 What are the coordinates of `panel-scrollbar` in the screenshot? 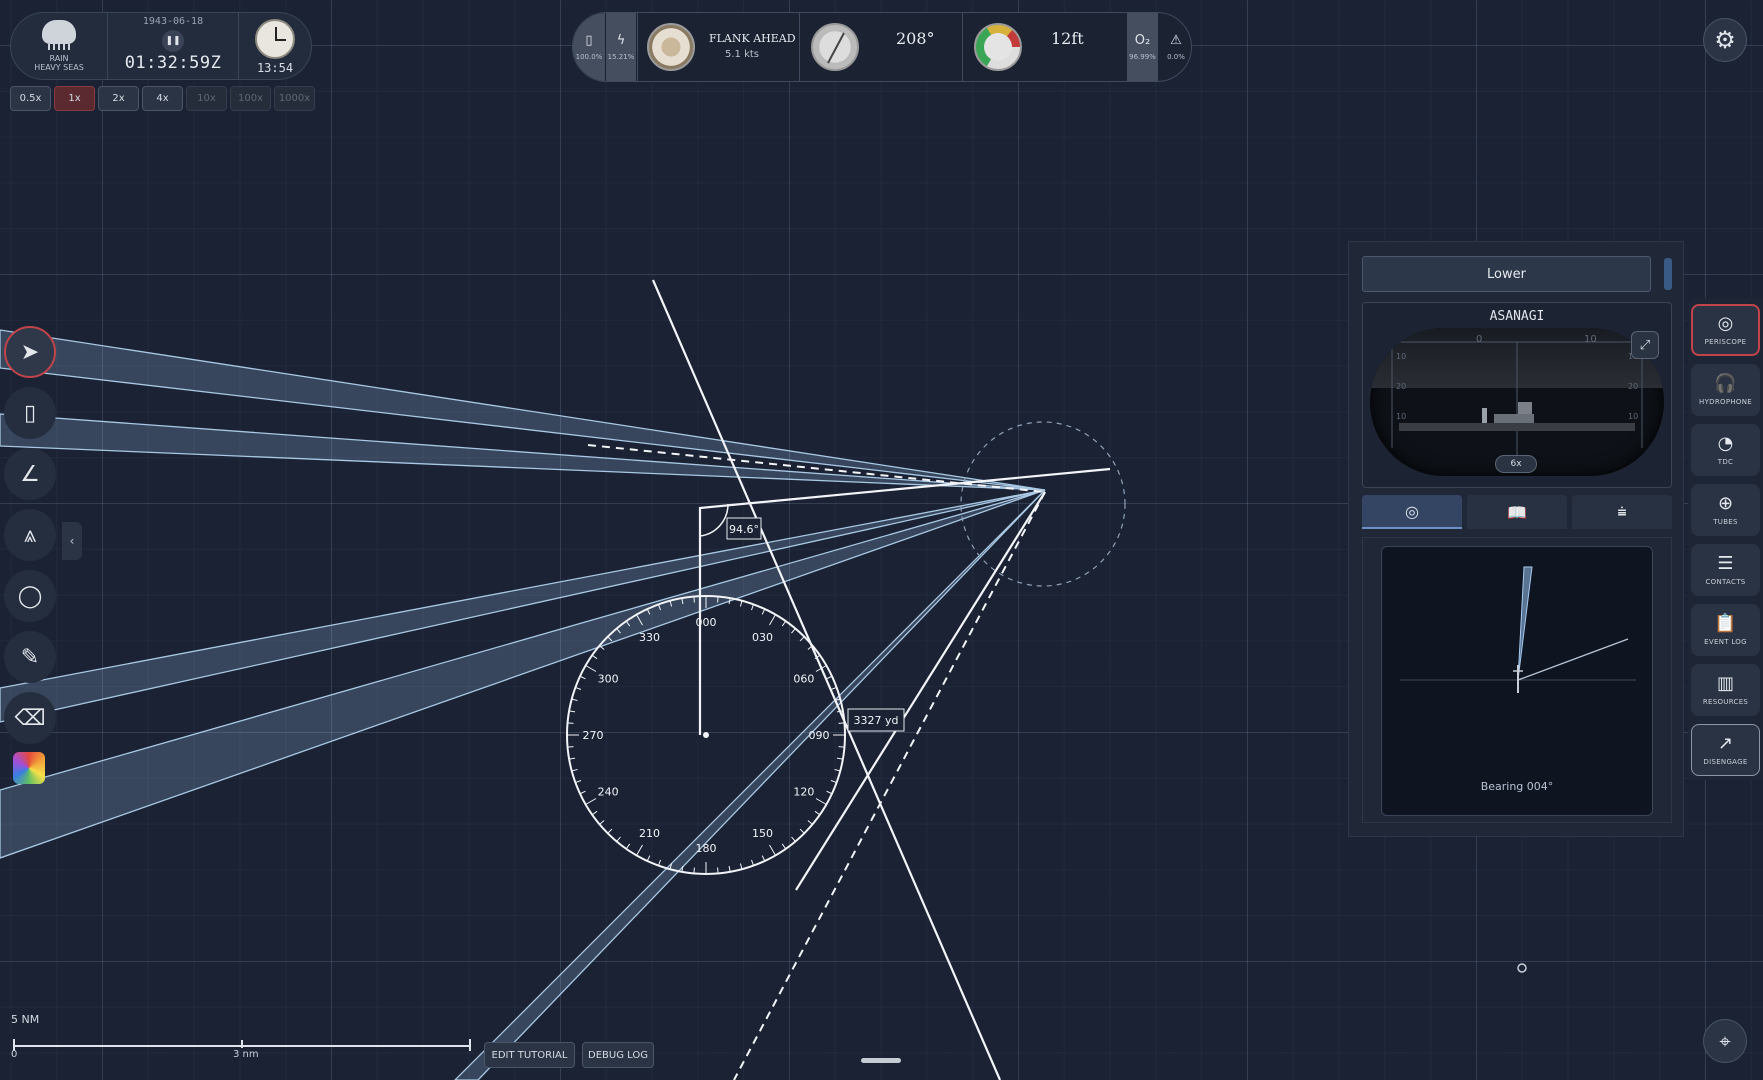 It's located at (1668, 274).